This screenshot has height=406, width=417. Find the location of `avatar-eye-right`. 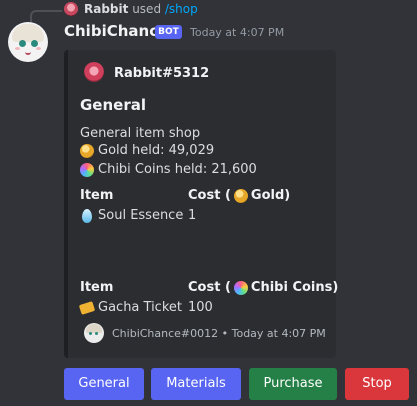

avatar-eye-right is located at coordinates (34, 43).